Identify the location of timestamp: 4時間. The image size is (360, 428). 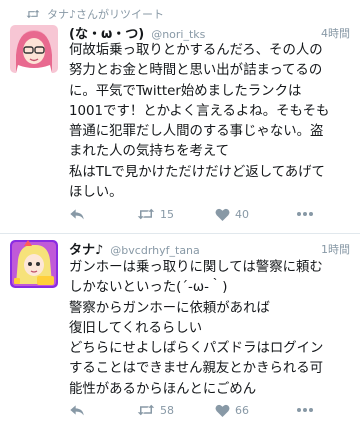
(335, 33).